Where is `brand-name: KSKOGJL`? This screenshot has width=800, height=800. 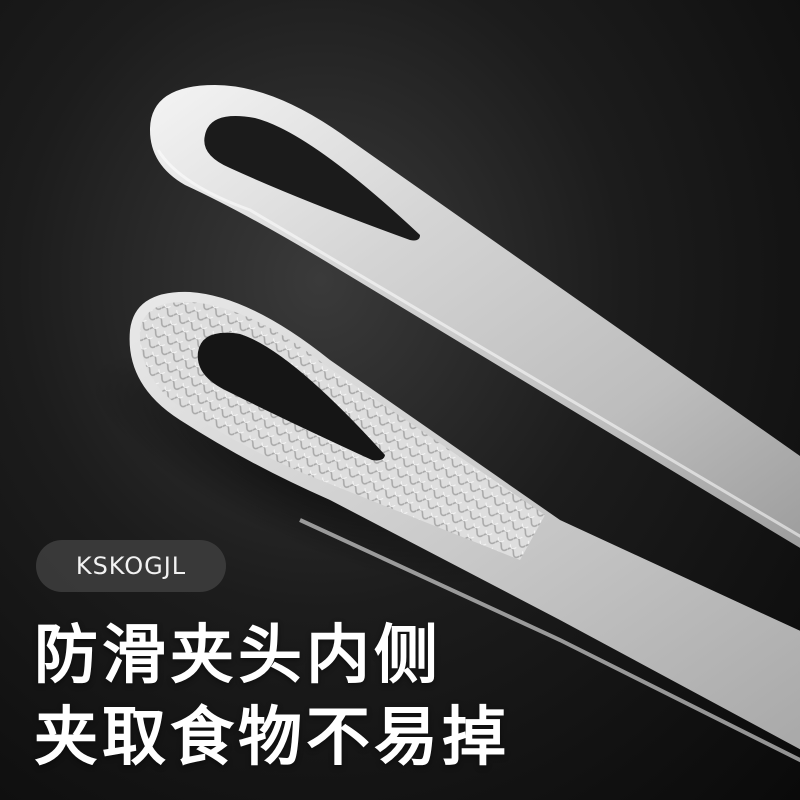 brand-name: KSKOGJL is located at coordinates (131, 566).